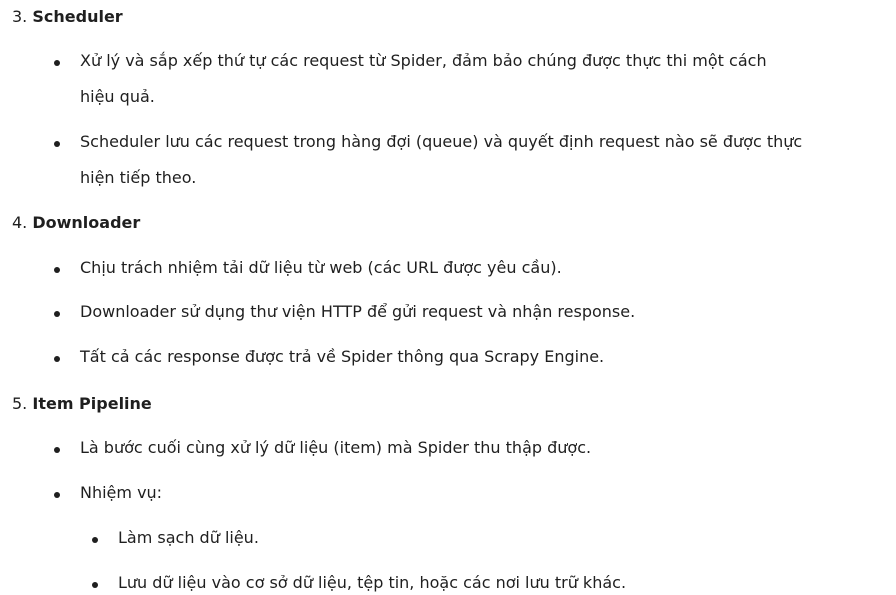  What do you see at coordinates (138, 177) in the screenshot?
I see `list-item-text-continued: hiện tiếp theo.` at bounding box center [138, 177].